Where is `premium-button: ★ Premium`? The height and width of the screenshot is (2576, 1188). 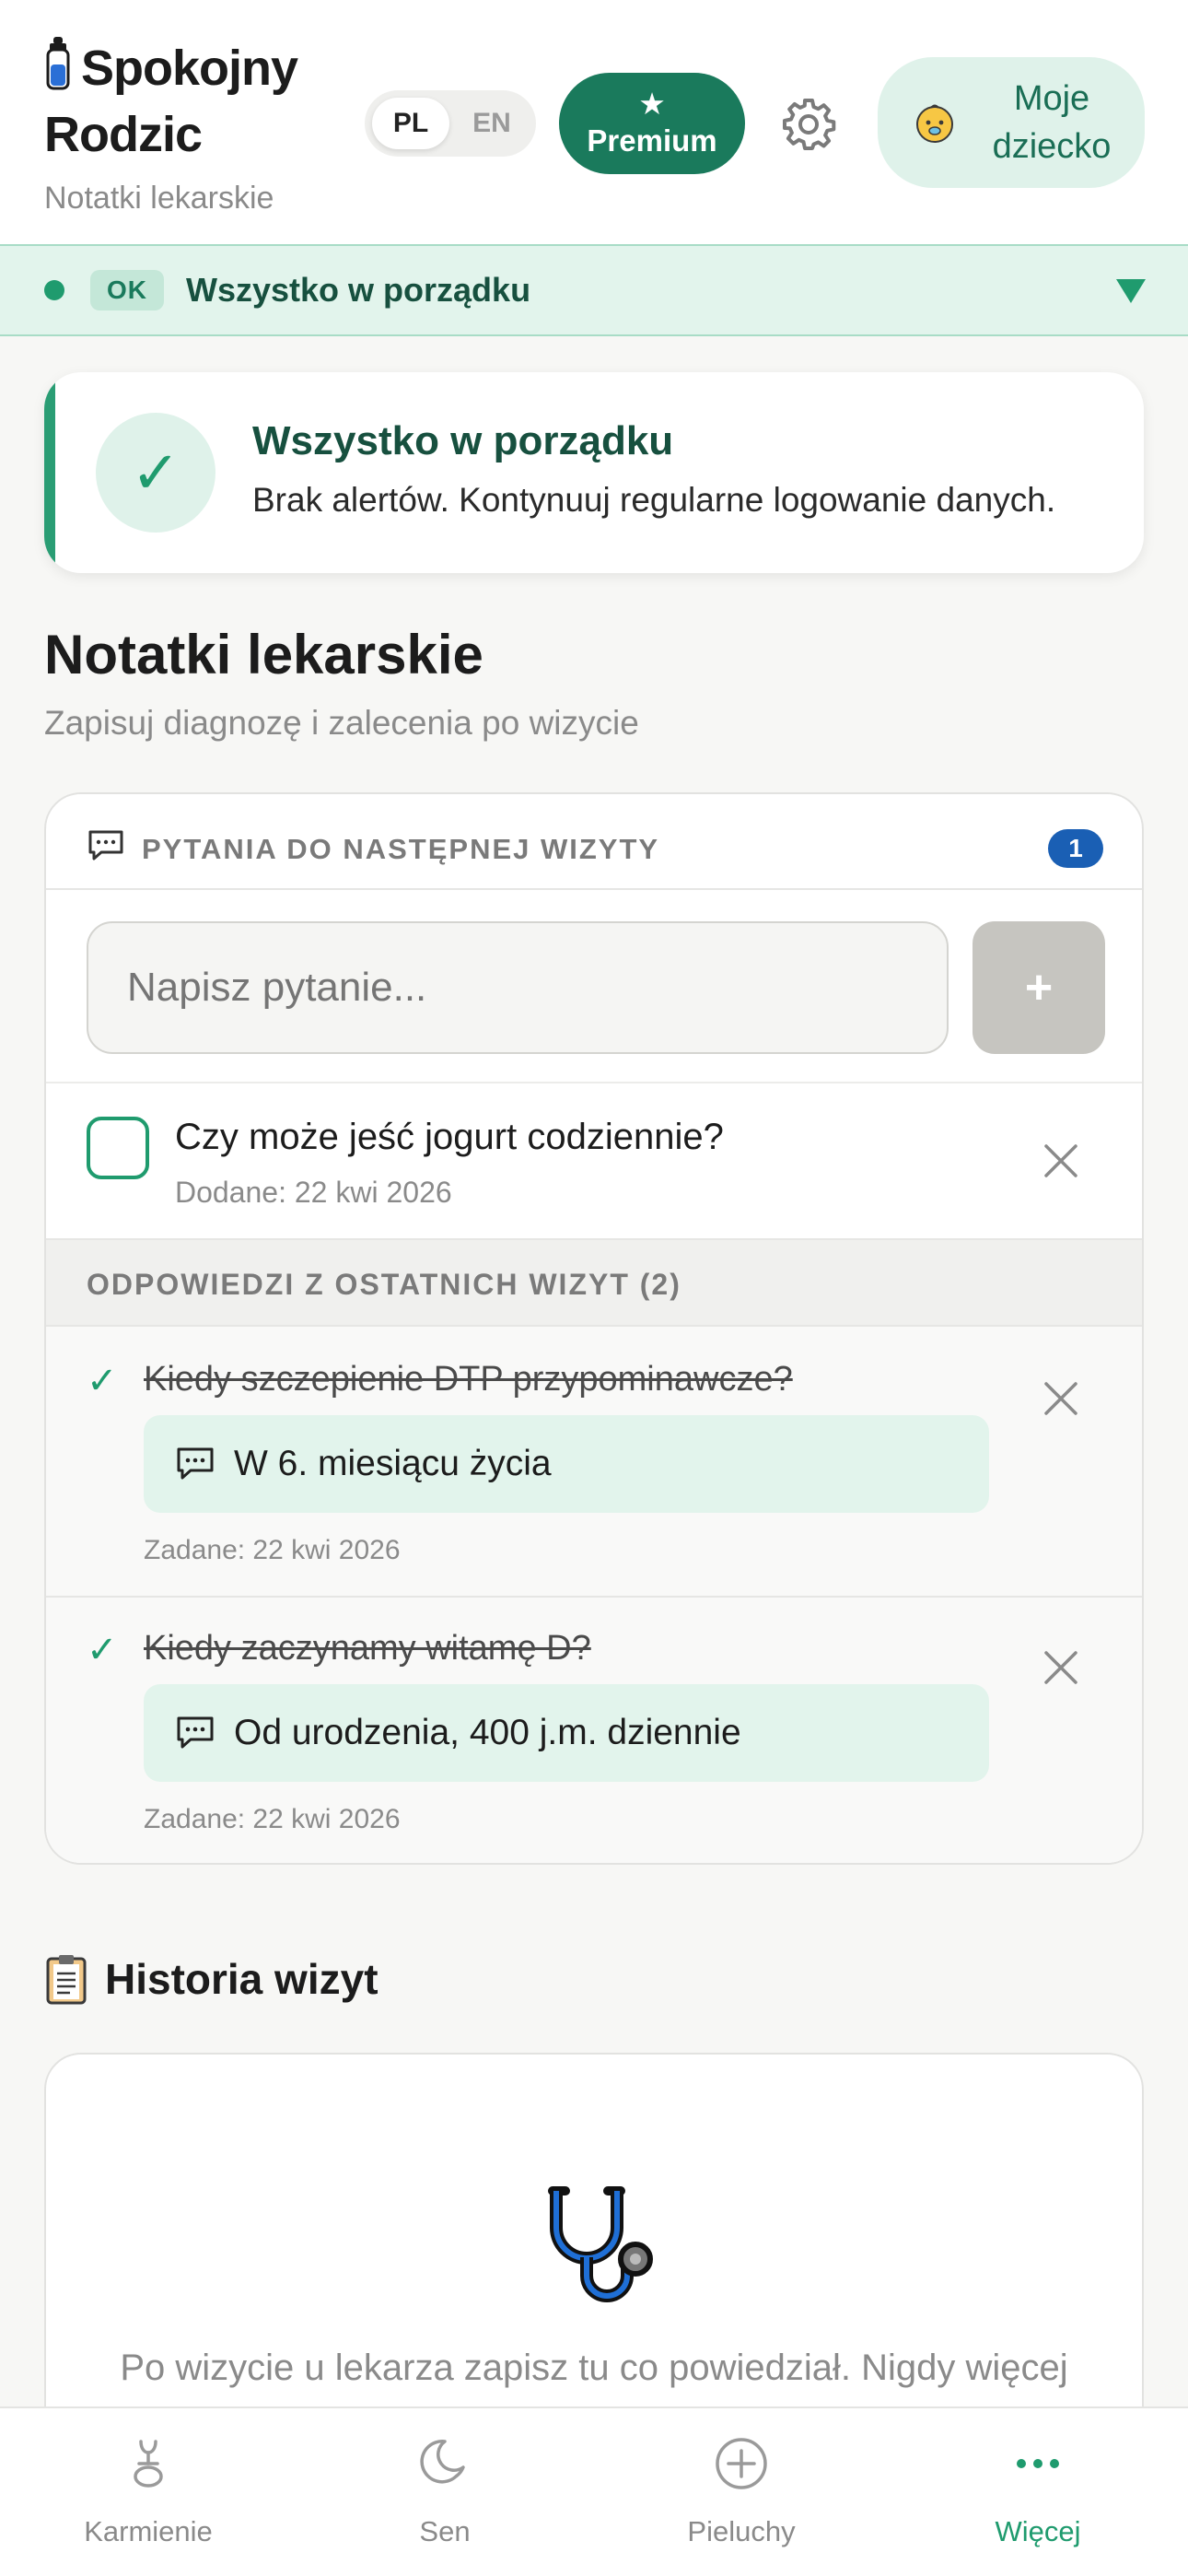 premium-button: ★ Premium is located at coordinates (652, 123).